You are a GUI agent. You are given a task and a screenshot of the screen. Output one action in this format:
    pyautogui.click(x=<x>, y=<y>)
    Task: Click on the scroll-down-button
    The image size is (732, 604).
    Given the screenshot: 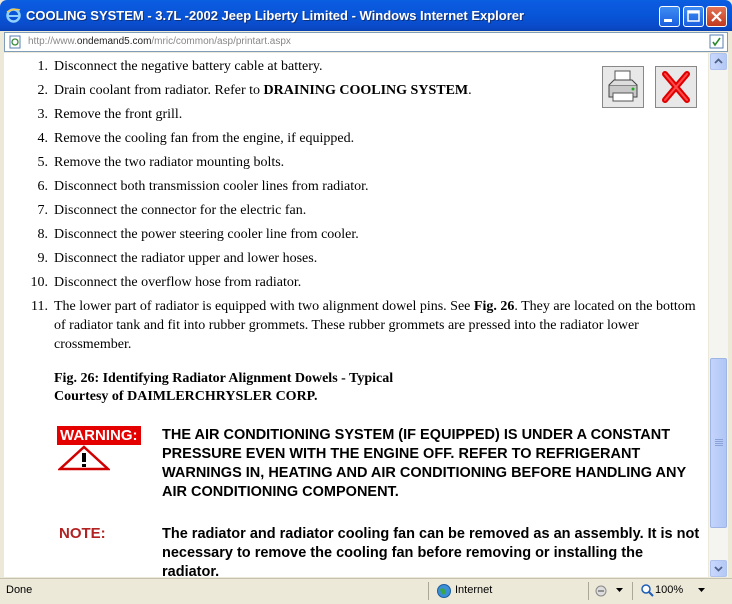 What is the action you would take?
    pyautogui.click(x=718, y=568)
    